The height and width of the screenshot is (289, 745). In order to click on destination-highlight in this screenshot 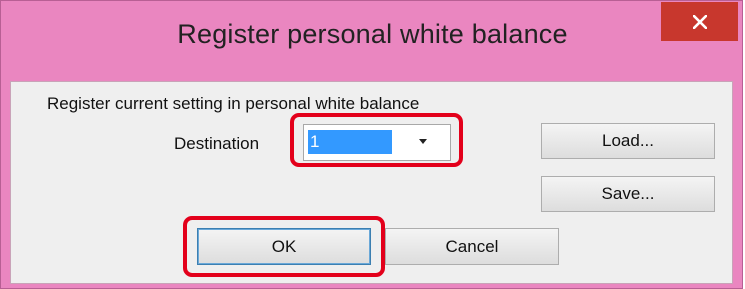, I will do `click(376, 140)`.